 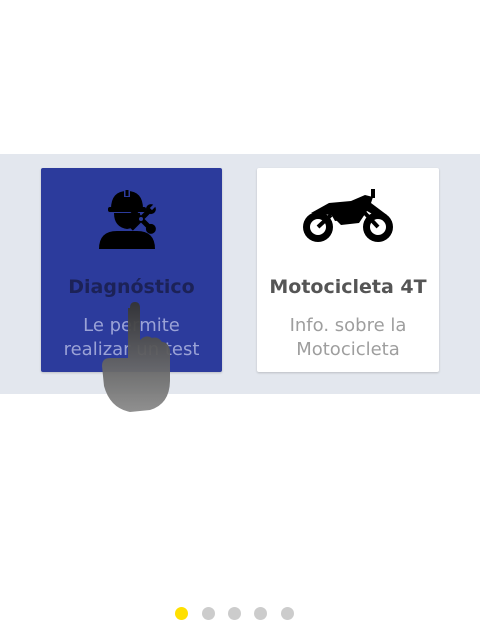 What do you see at coordinates (131, 287) in the screenshot?
I see `card-title: Diagnóstico` at bounding box center [131, 287].